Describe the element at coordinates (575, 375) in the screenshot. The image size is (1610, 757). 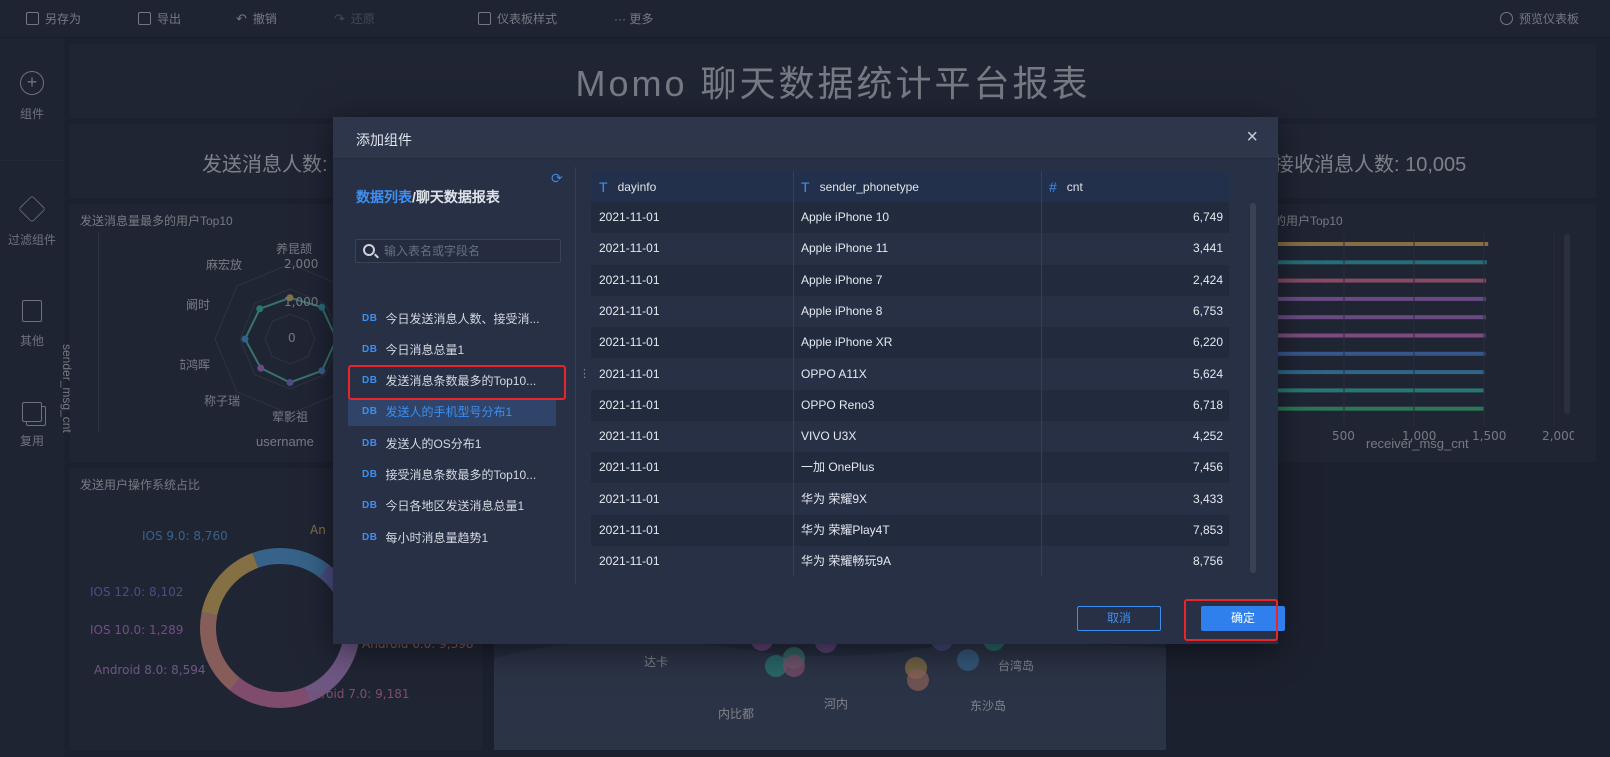
I see `pane-splitter` at that location.